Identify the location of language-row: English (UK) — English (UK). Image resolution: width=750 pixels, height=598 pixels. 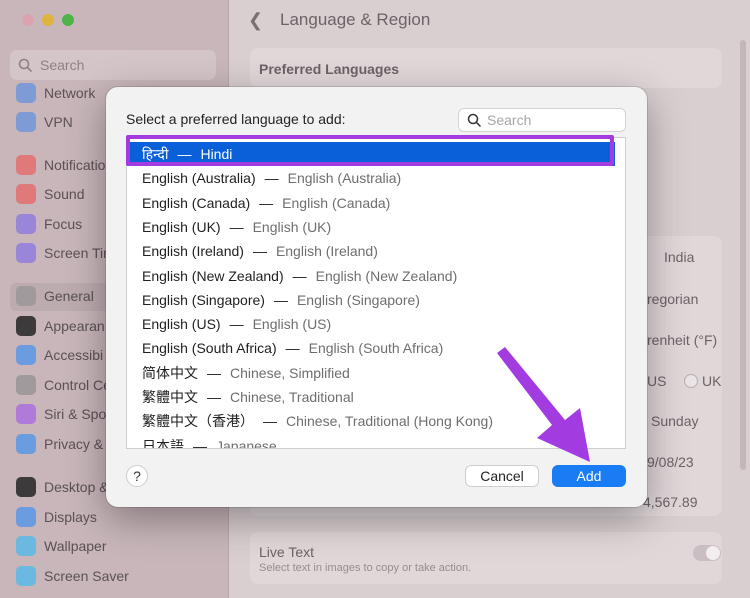
(371, 227).